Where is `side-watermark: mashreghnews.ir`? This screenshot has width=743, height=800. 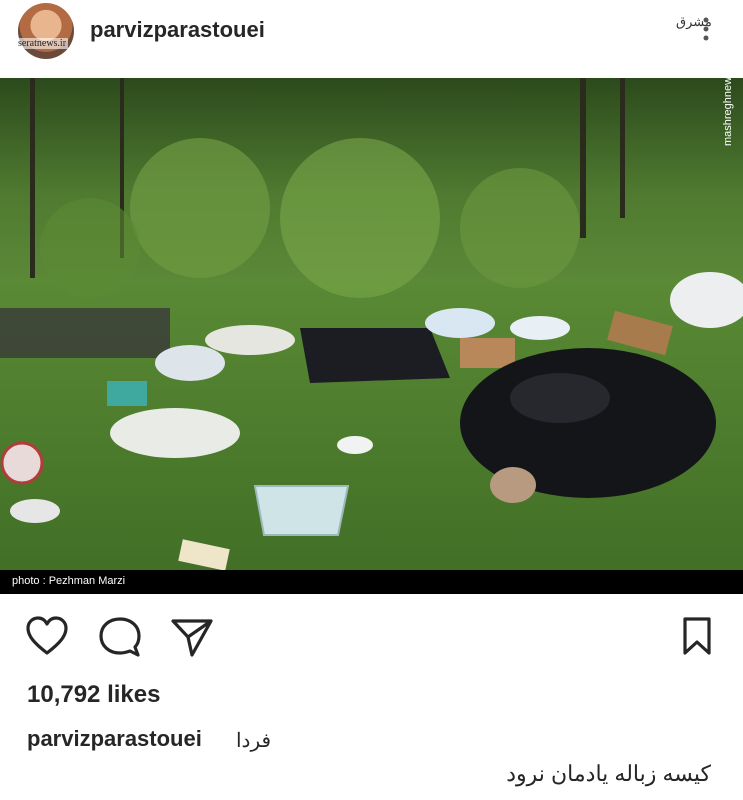 side-watermark: mashreghnews.ir is located at coordinates (728, 112).